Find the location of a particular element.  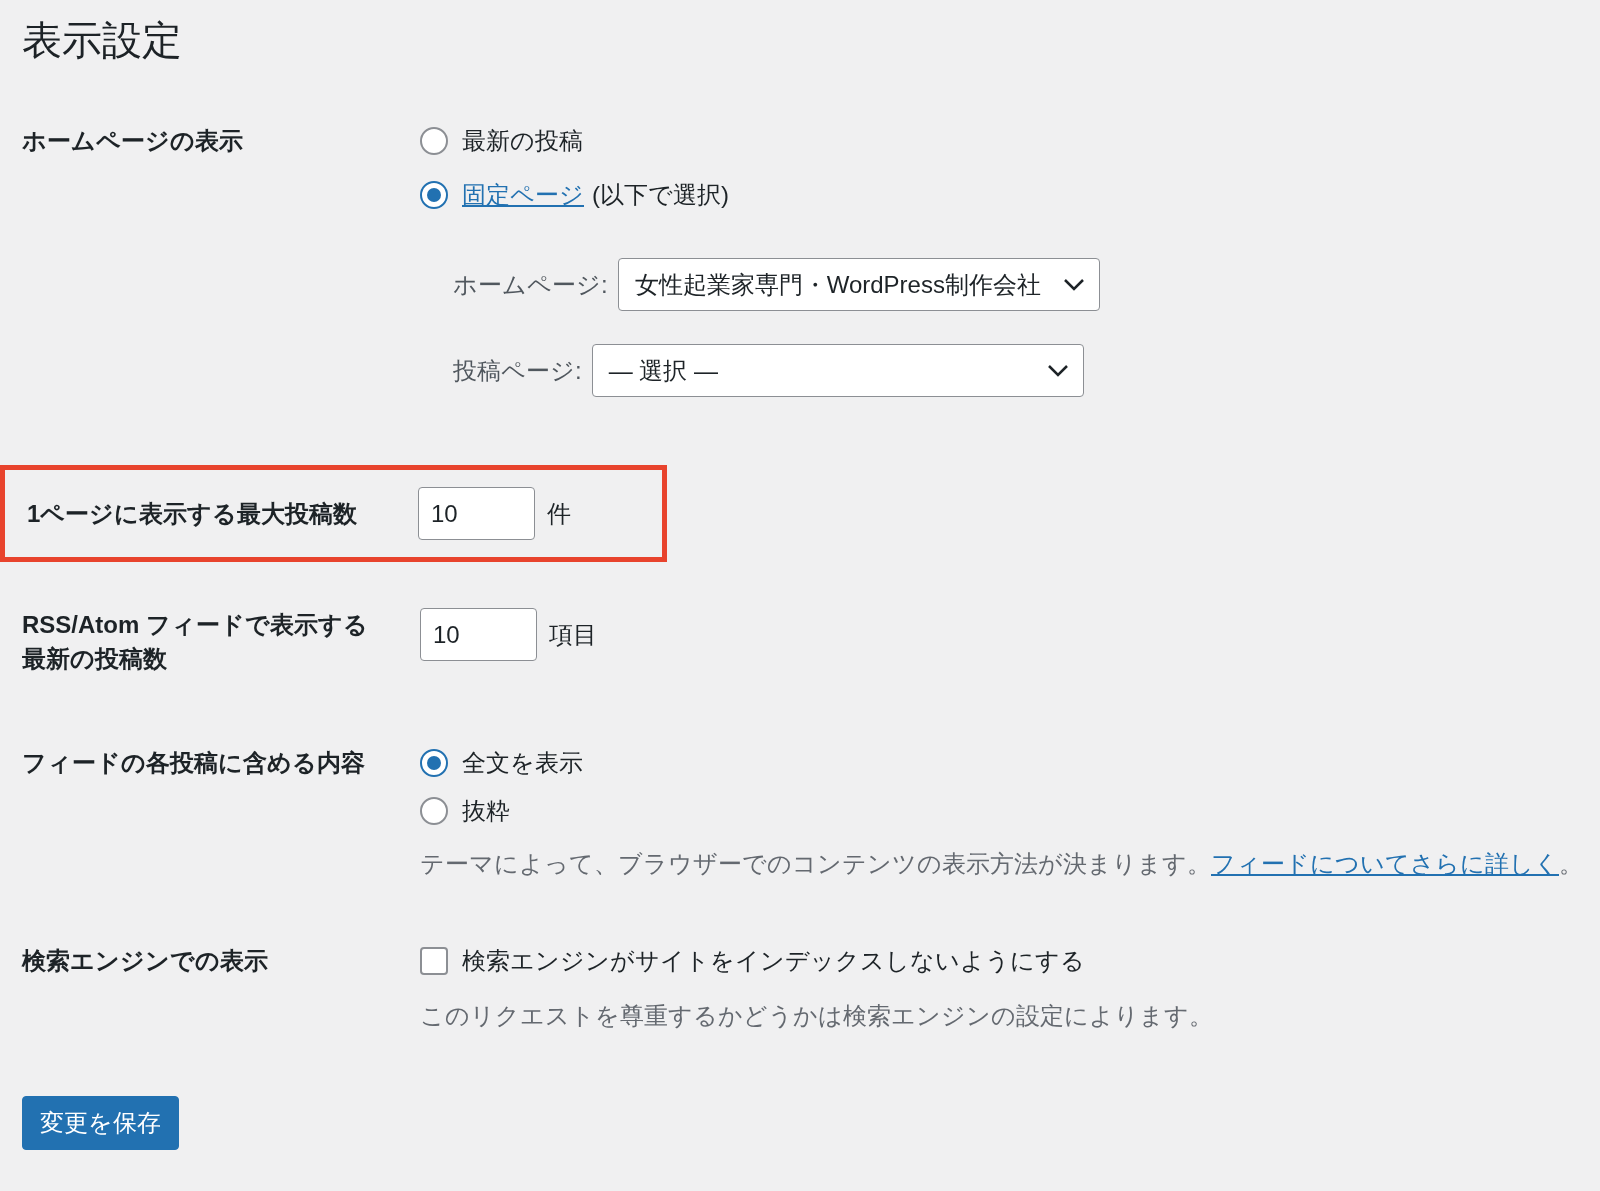

page-title: 表示設定 is located at coordinates (102, 40).